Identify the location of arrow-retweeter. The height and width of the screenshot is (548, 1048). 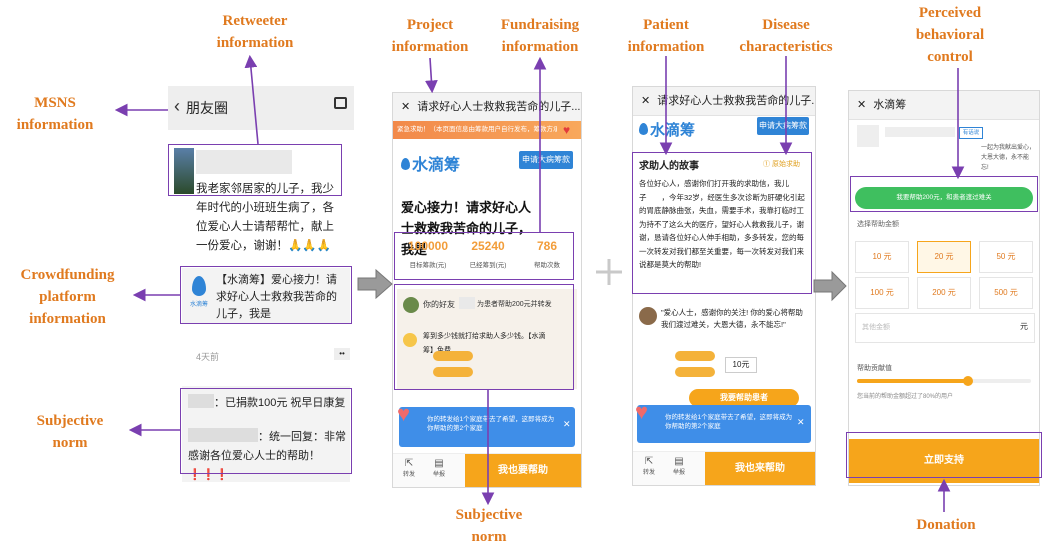
(251, 99).